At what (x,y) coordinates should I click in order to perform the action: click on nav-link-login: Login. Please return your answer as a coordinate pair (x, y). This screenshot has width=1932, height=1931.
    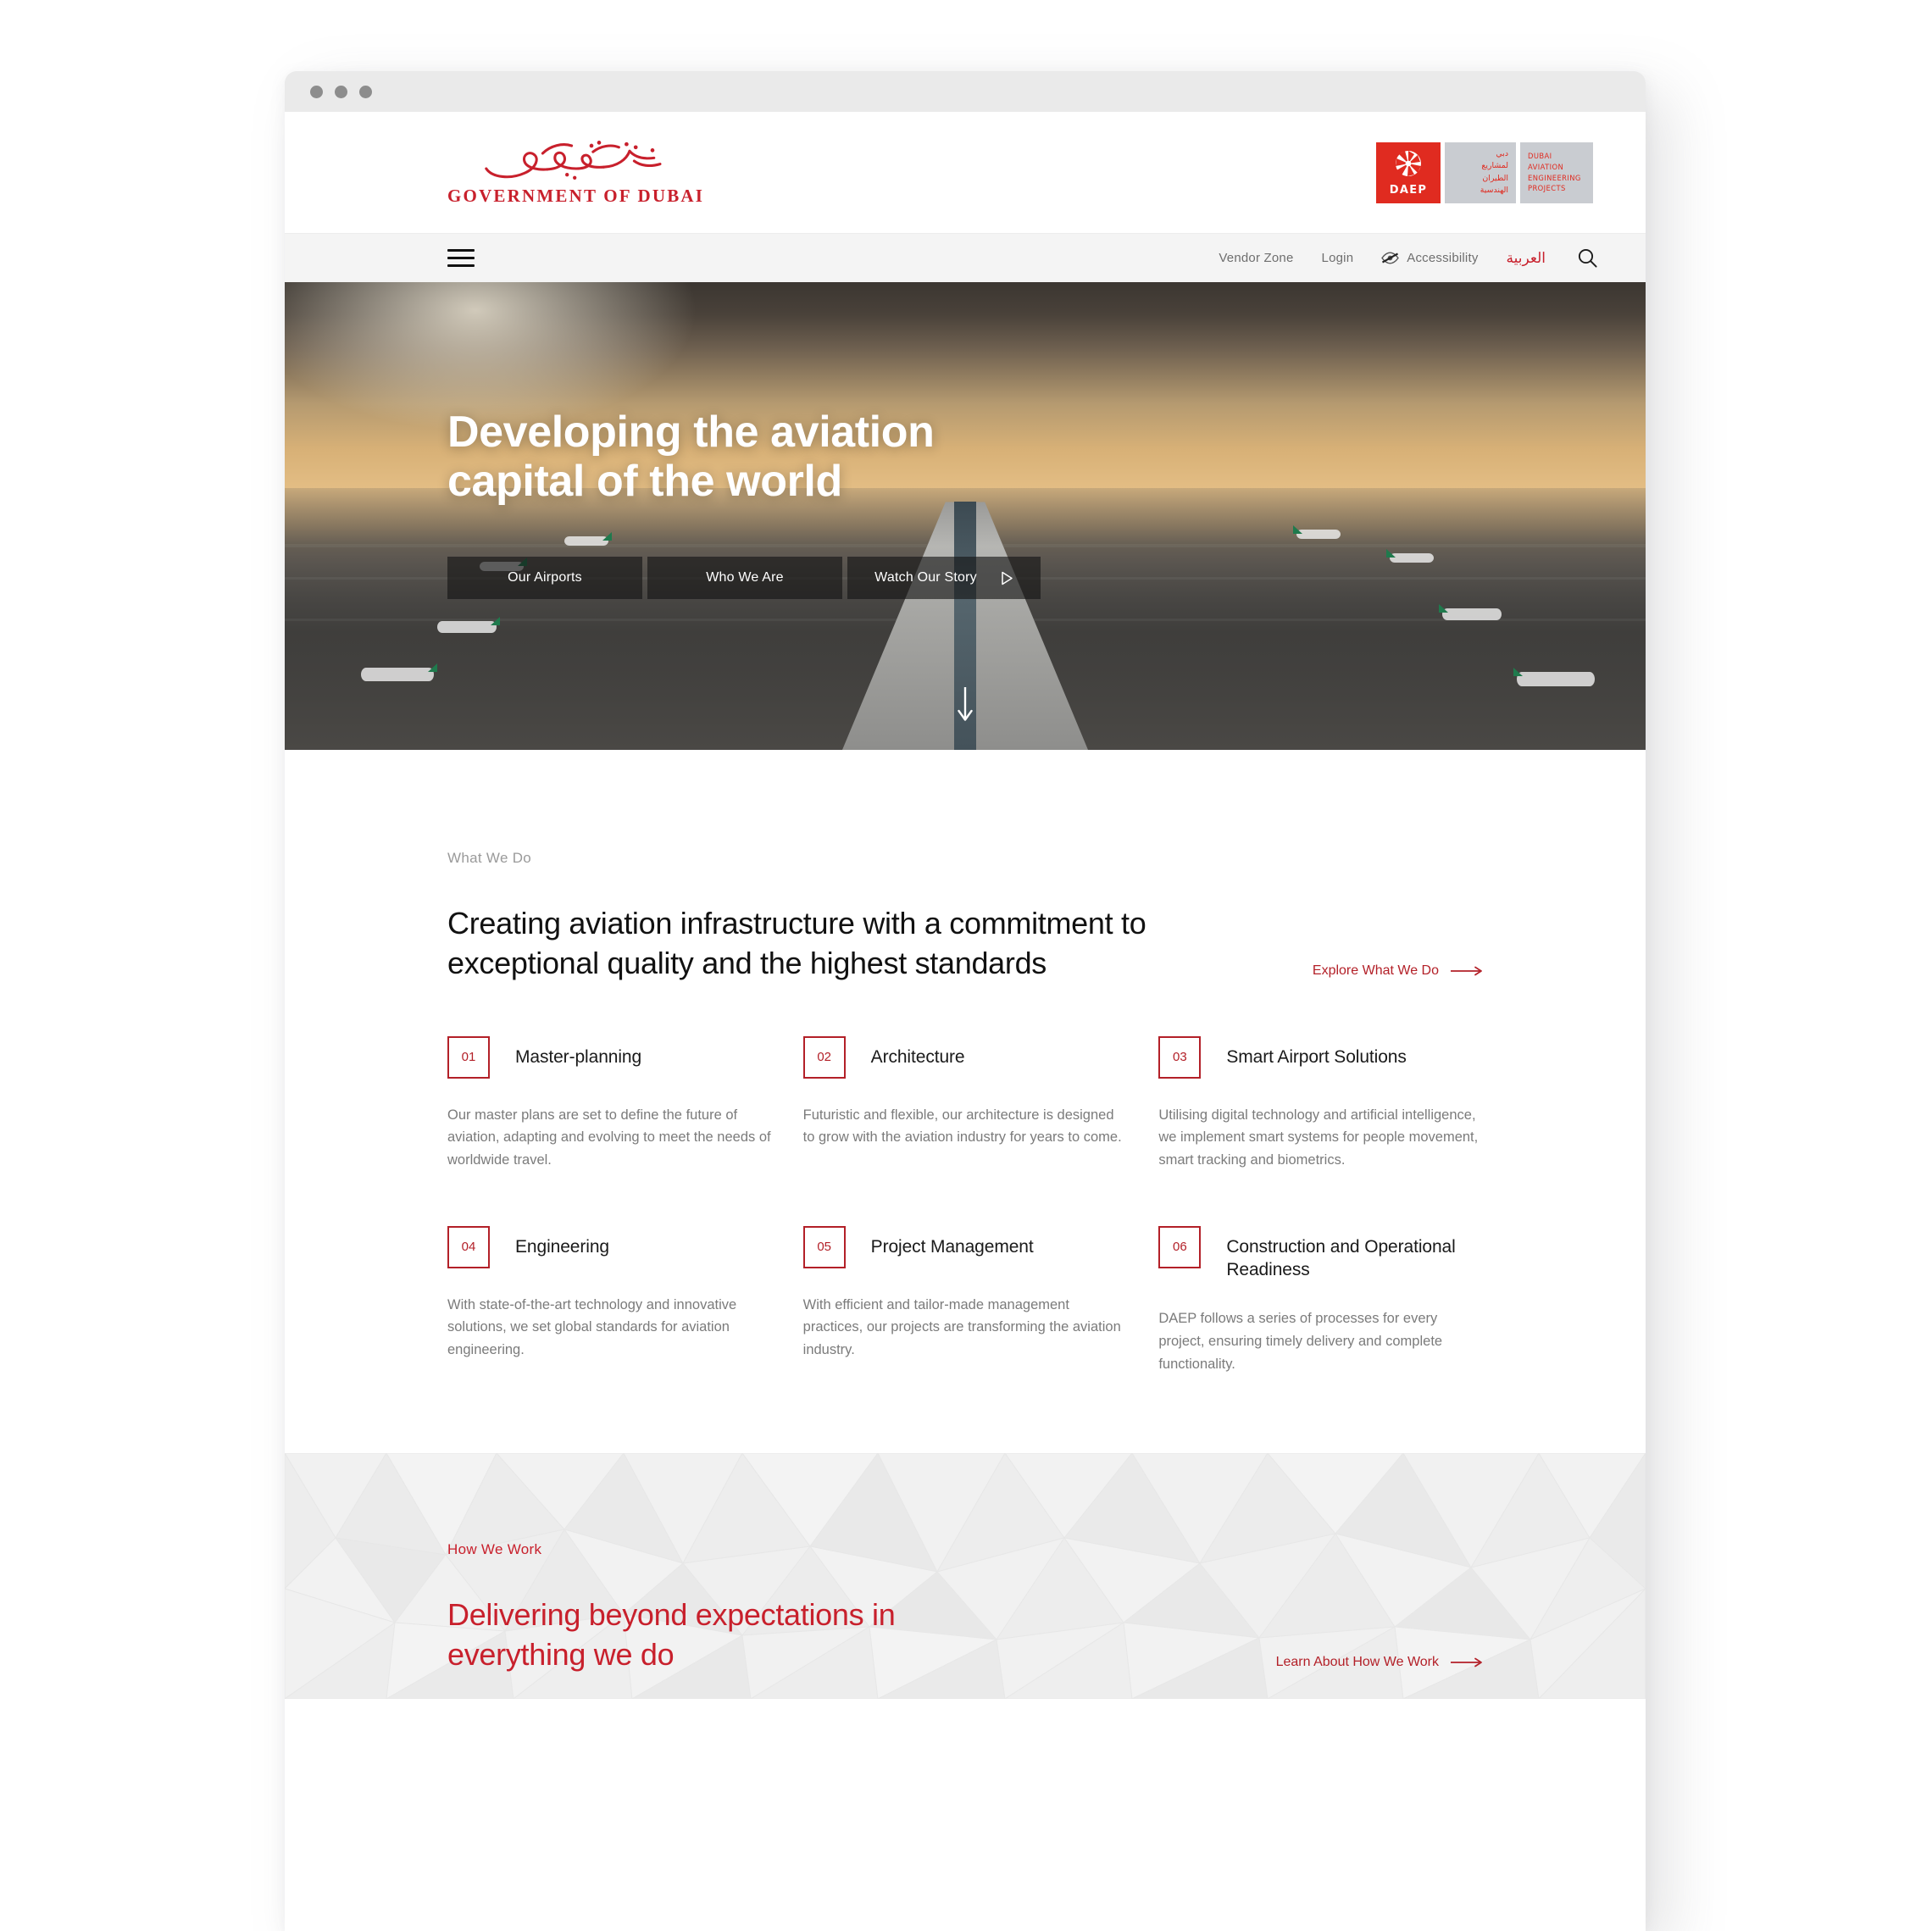
    Looking at the image, I should click on (1338, 258).